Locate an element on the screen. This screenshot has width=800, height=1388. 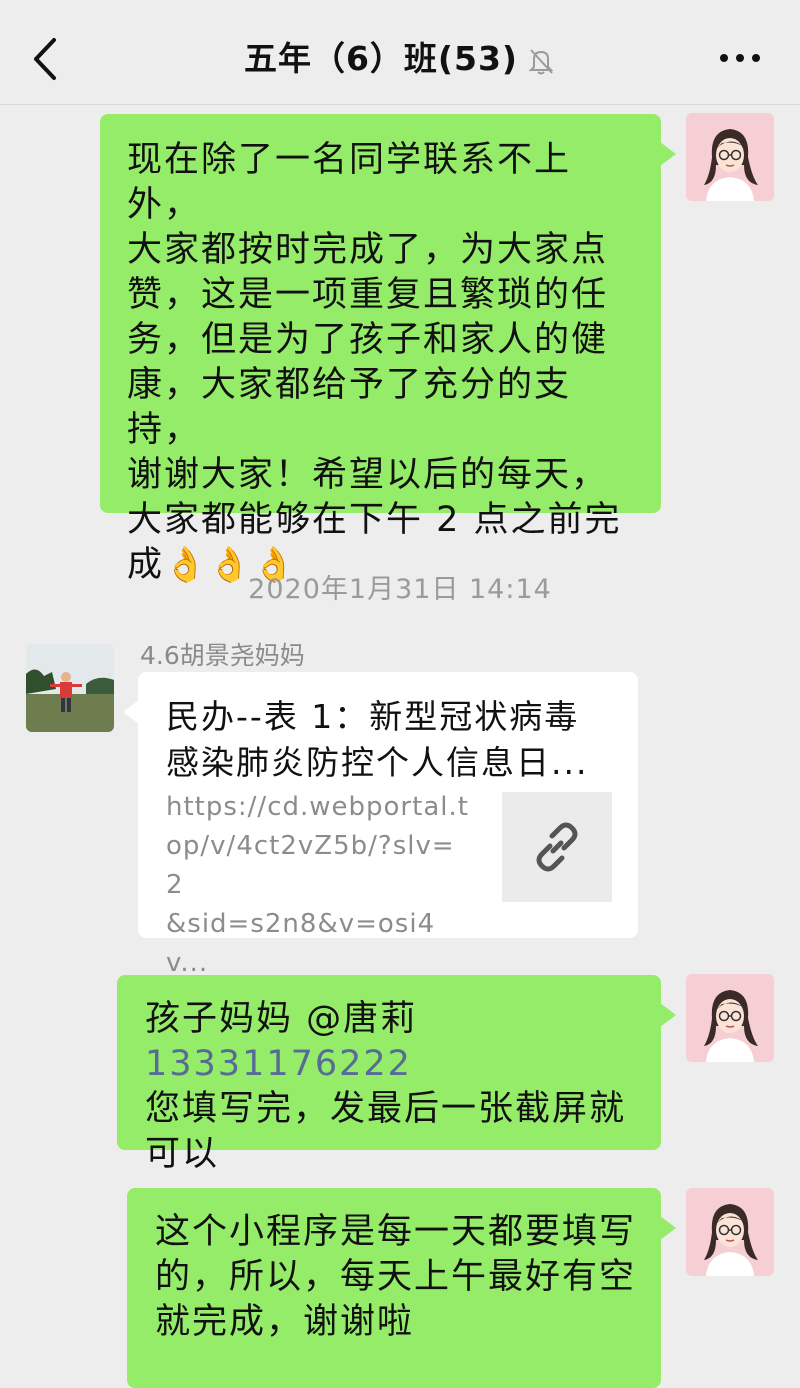
more-button is located at coordinates (740, 58).